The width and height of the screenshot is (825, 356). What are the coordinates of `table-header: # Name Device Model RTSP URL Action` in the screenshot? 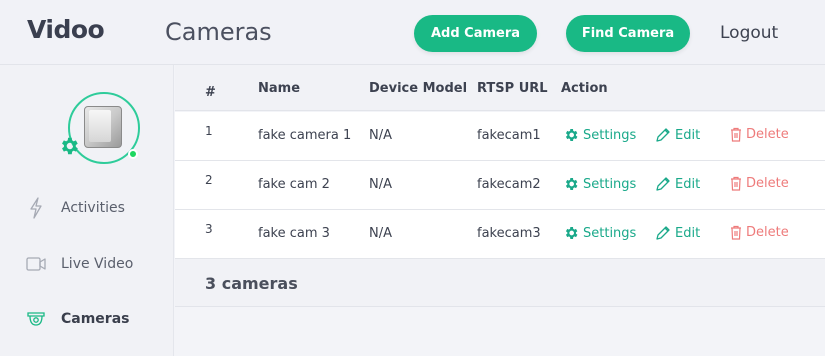 It's located at (500, 88).